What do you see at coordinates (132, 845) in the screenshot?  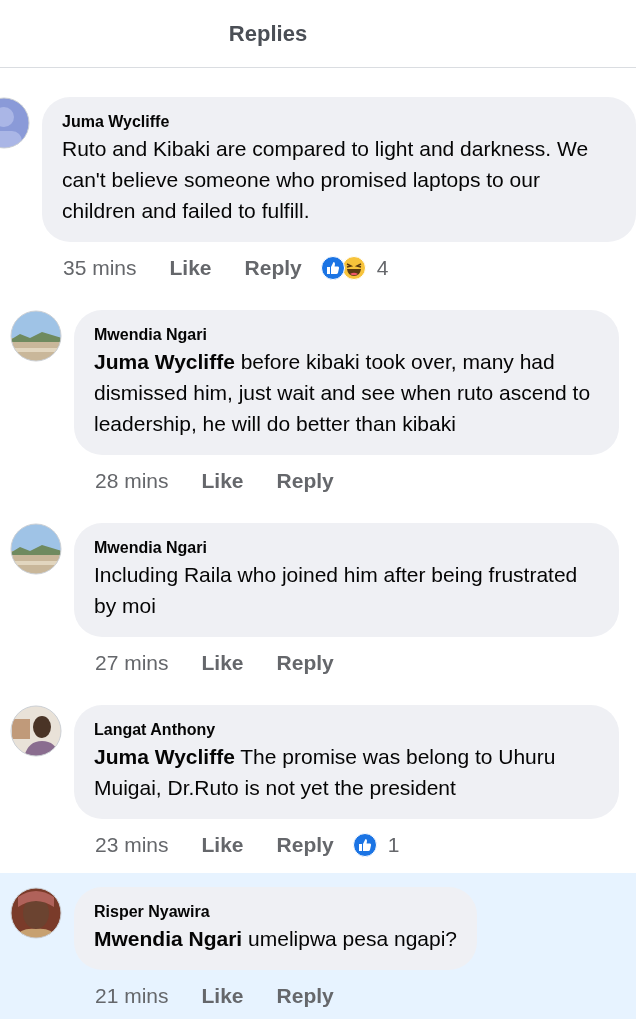 I see `timestamp: 23 mins` at bounding box center [132, 845].